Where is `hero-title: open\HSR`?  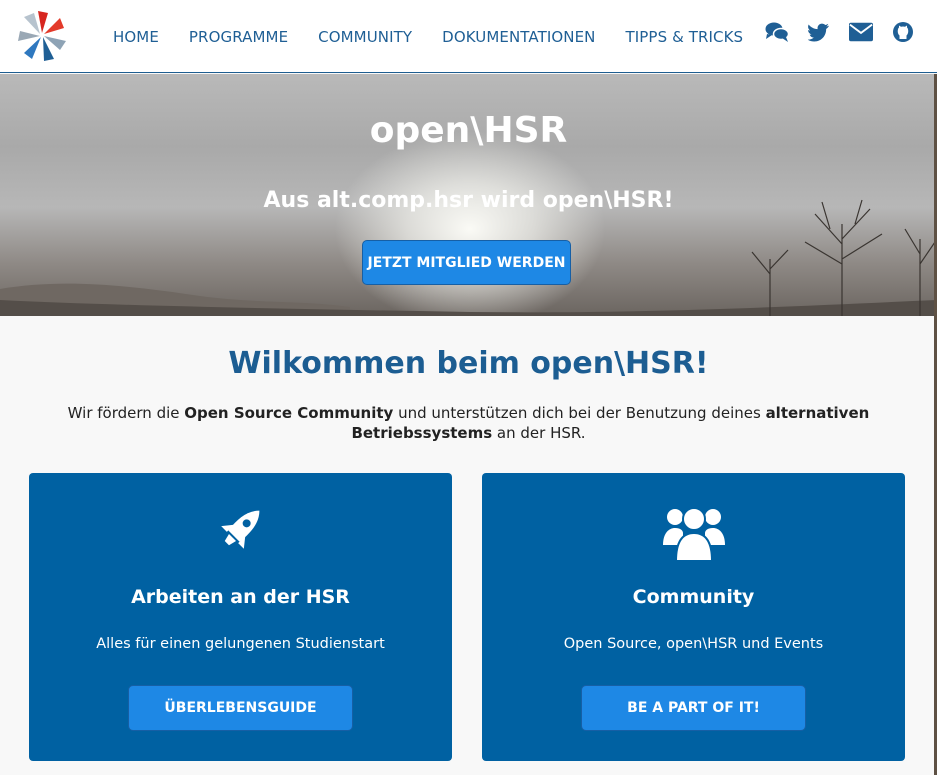
hero-title: open\HSR is located at coordinates (468, 130).